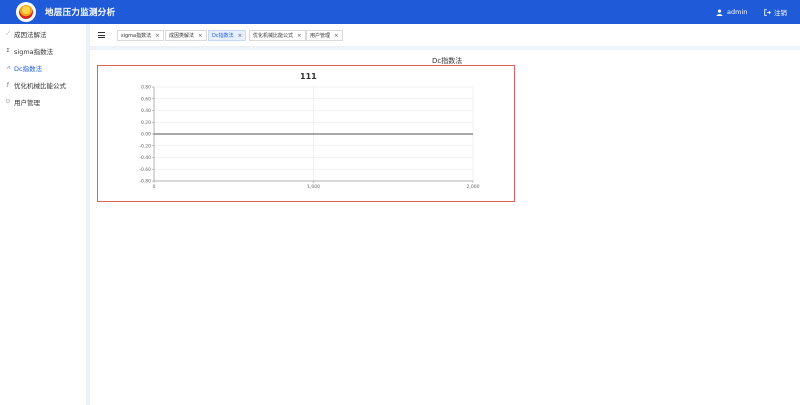  Describe the element at coordinates (146, 111) in the screenshot. I see `y-tick-label: 0.40` at that location.